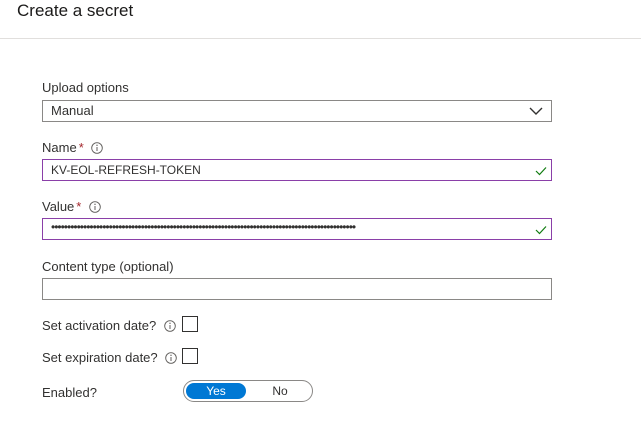  I want to click on content-type-label: Content type (optional), so click(108, 266).